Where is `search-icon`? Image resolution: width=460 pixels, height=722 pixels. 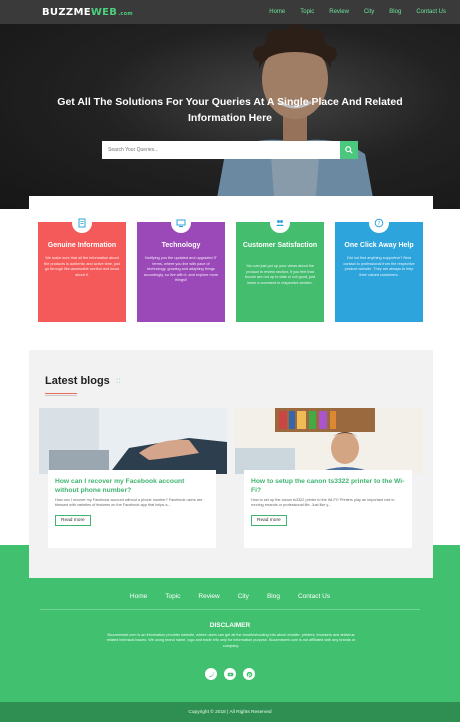
search-icon is located at coordinates (349, 150).